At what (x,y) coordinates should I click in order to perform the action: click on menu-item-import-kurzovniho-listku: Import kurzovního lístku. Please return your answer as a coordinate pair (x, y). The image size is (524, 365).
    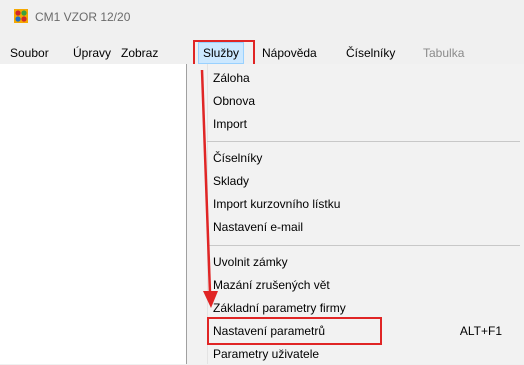
    Looking at the image, I should click on (276, 204).